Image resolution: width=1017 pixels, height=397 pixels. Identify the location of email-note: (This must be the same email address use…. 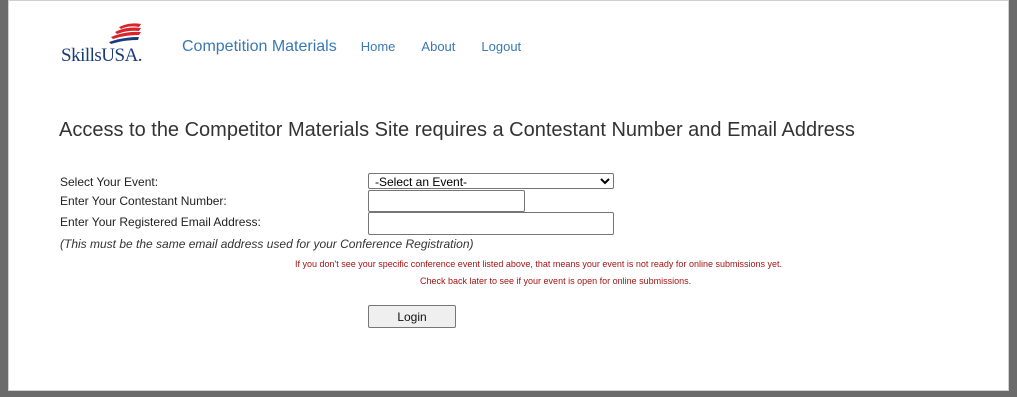
(267, 244).